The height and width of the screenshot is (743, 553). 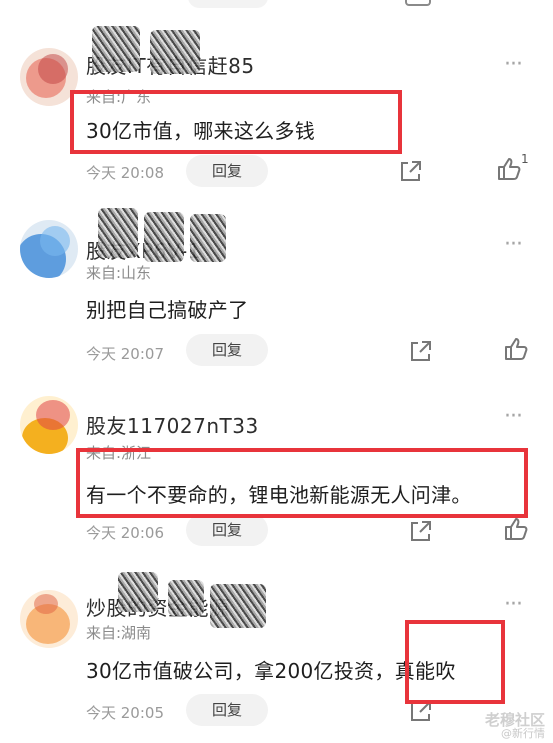 What do you see at coordinates (125, 354) in the screenshot?
I see `timestamp: 今天 20:07` at bounding box center [125, 354].